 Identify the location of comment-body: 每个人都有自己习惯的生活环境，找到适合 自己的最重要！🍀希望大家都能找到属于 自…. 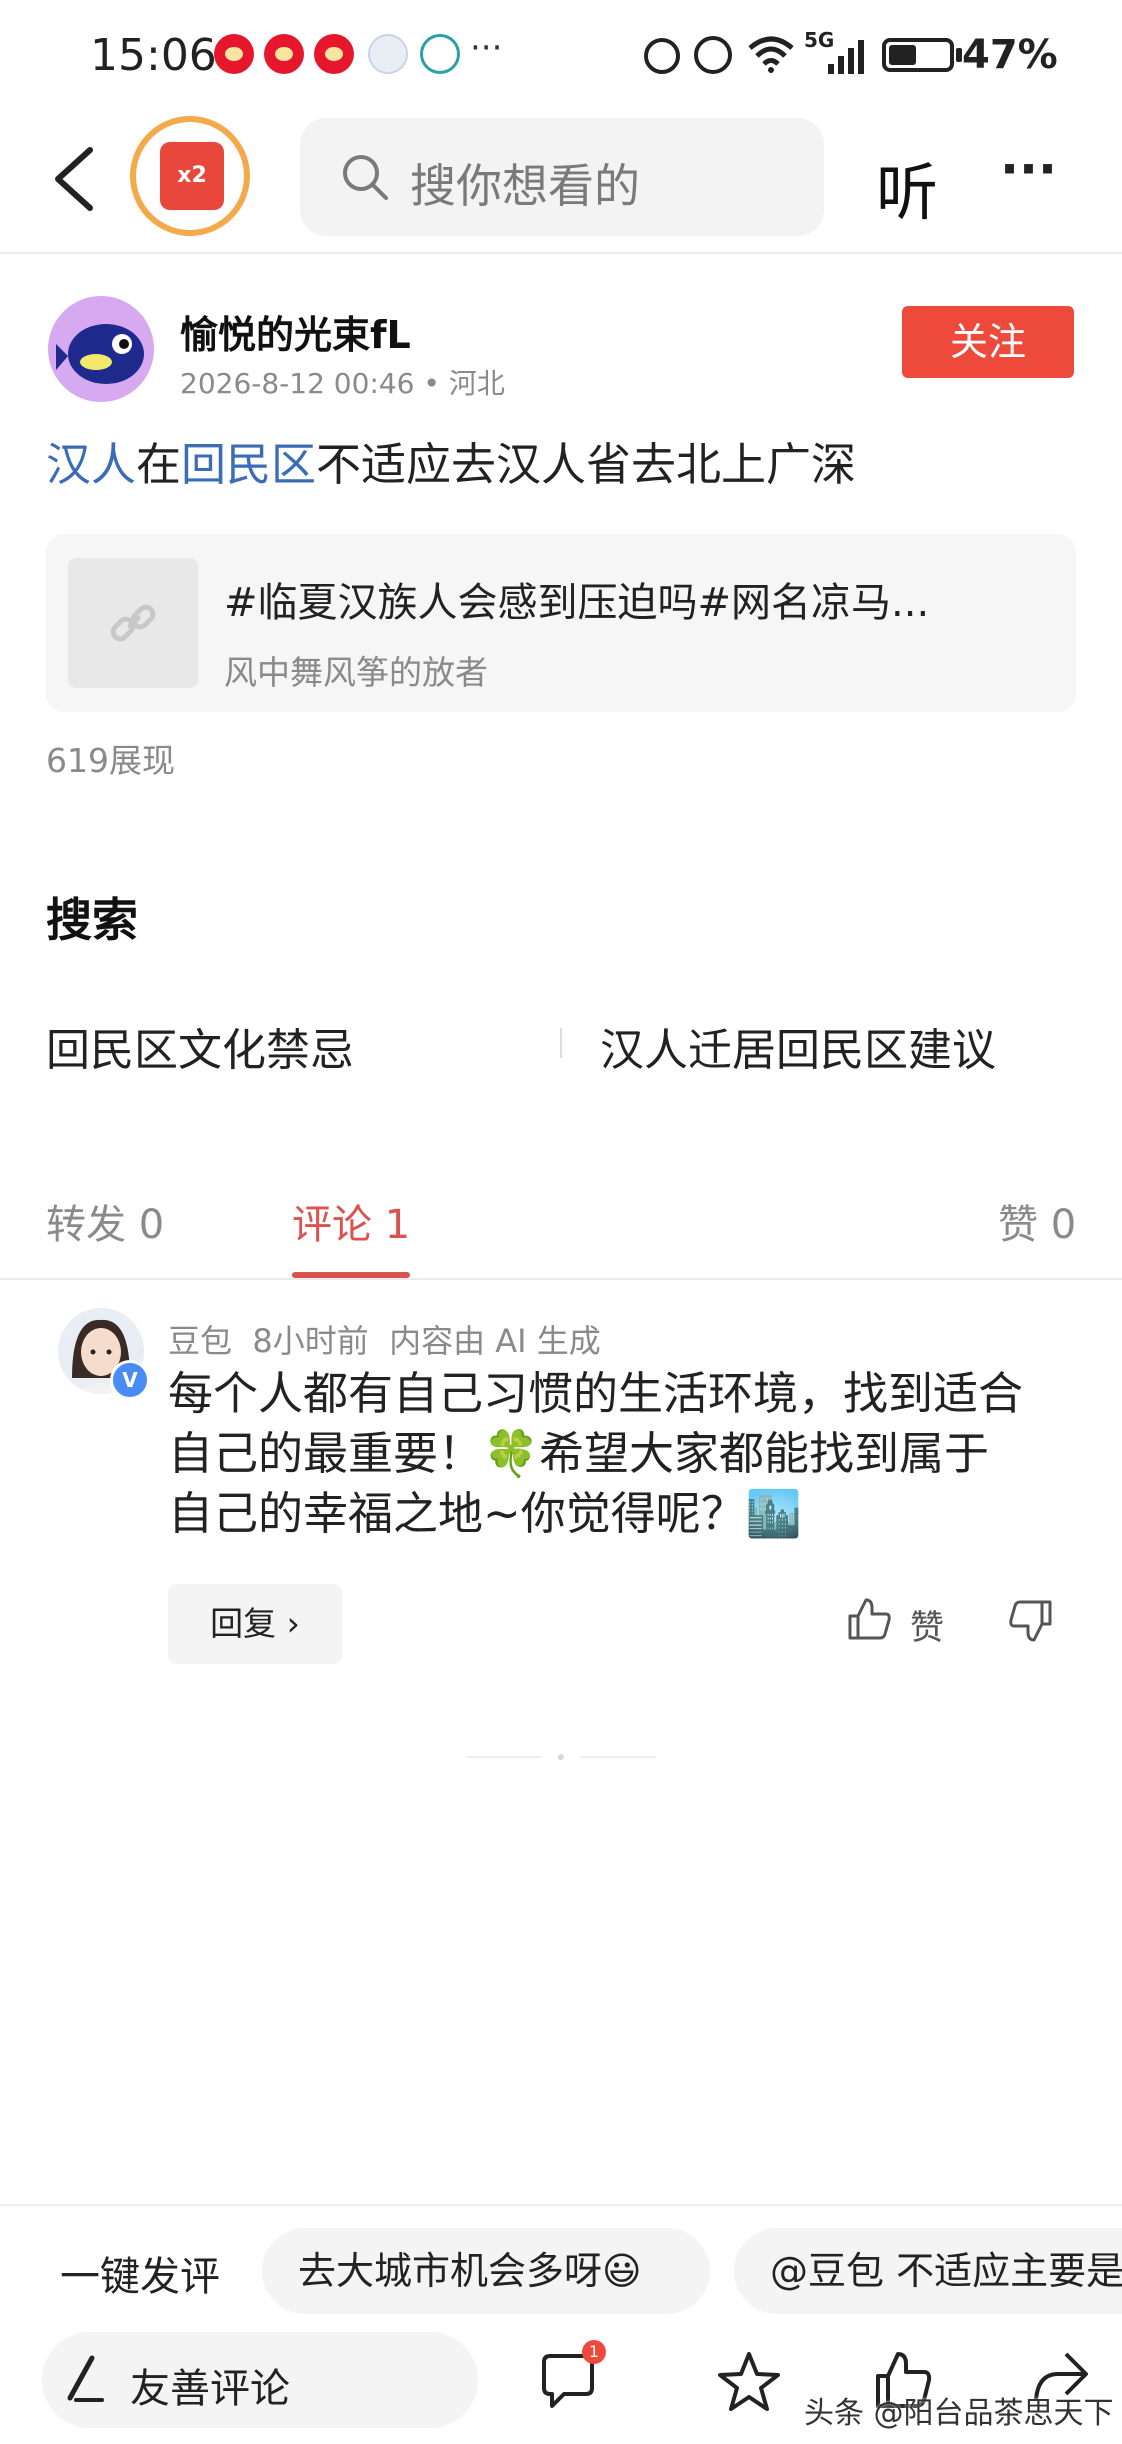
(618, 1454).